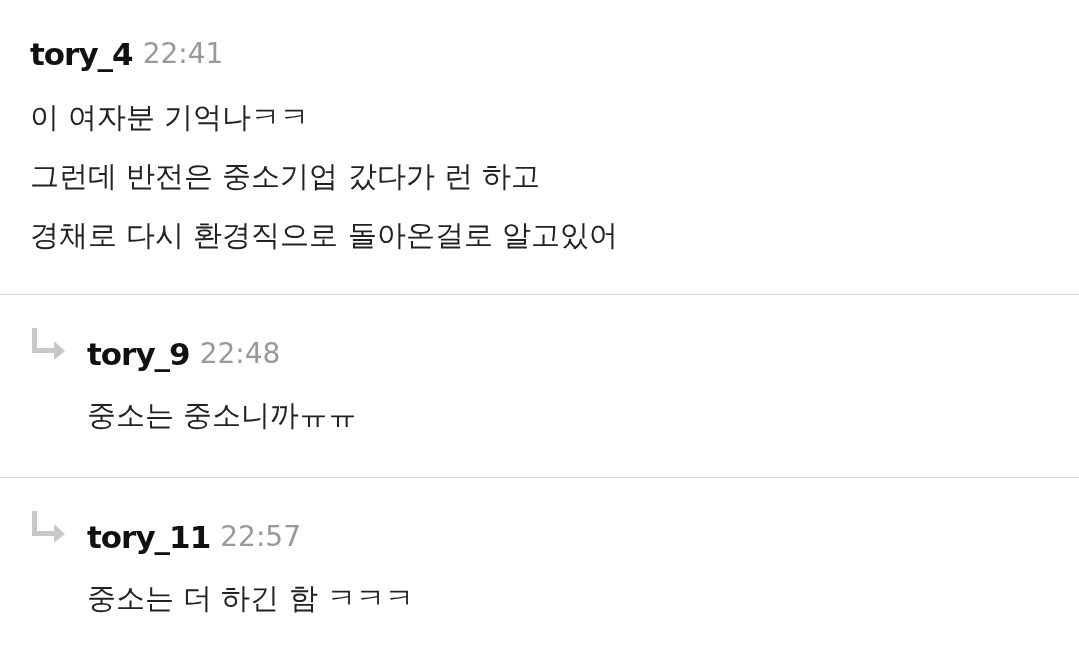 Image resolution: width=1079 pixels, height=657 pixels. I want to click on username: tory_4, so click(81, 54).